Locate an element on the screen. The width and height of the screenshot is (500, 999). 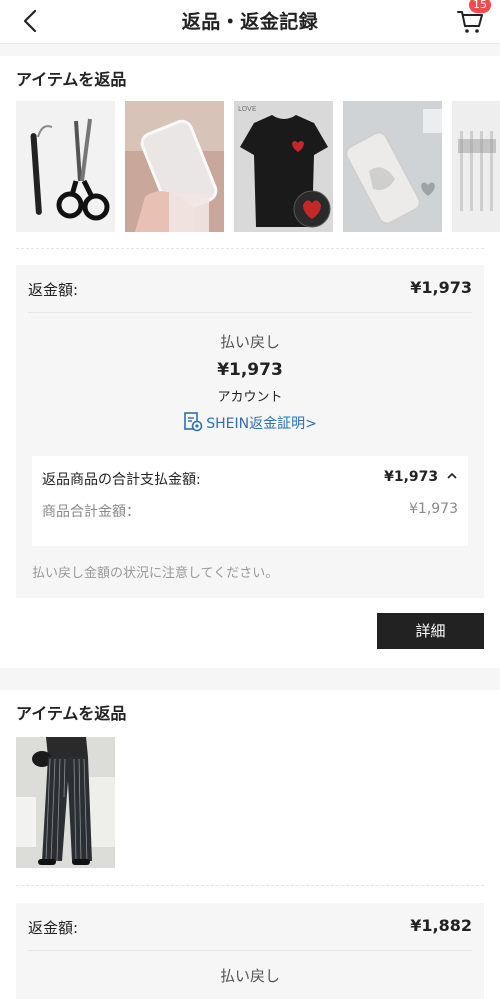
top-bar: 返品・返金記録 15 is located at coordinates (250, 22).